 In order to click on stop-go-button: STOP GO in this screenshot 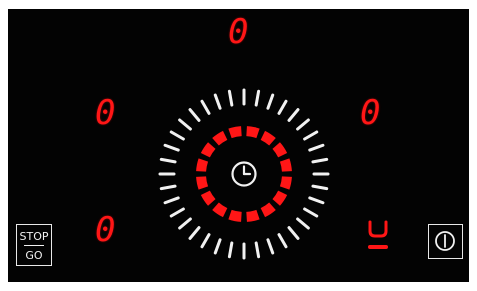, I will do `click(34, 245)`.